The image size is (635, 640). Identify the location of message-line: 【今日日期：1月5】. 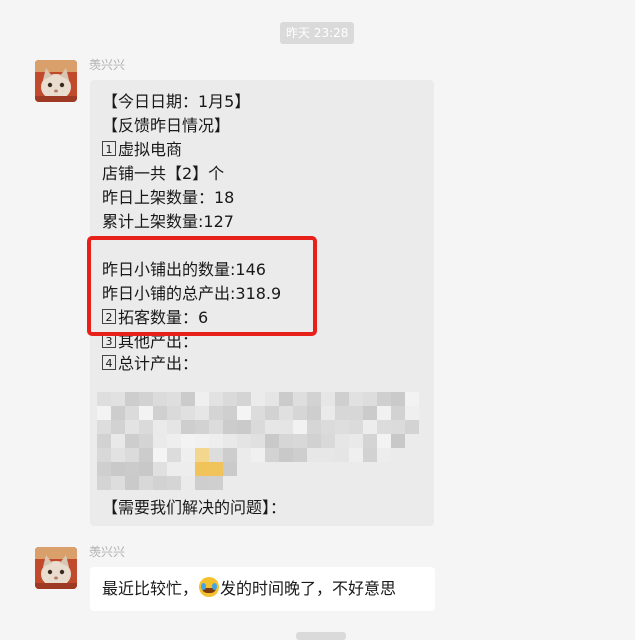
(176, 101).